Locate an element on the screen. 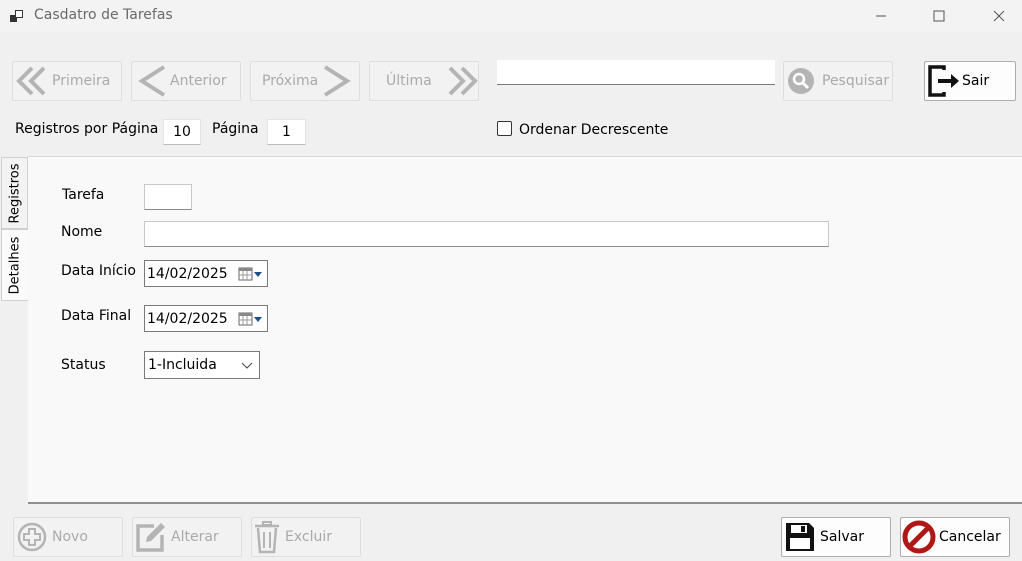 This screenshot has height=561, width=1022. save-icon is located at coordinates (800, 537).